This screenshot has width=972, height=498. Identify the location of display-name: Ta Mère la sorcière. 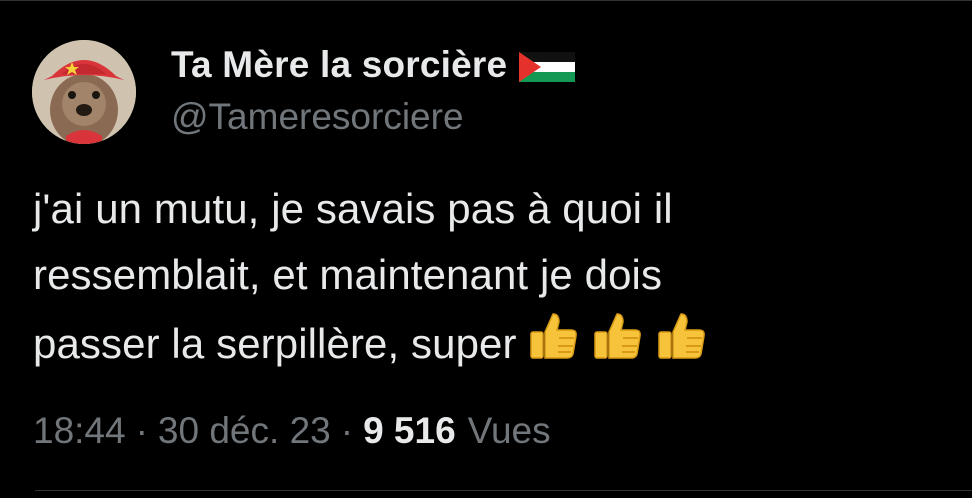
(339, 65).